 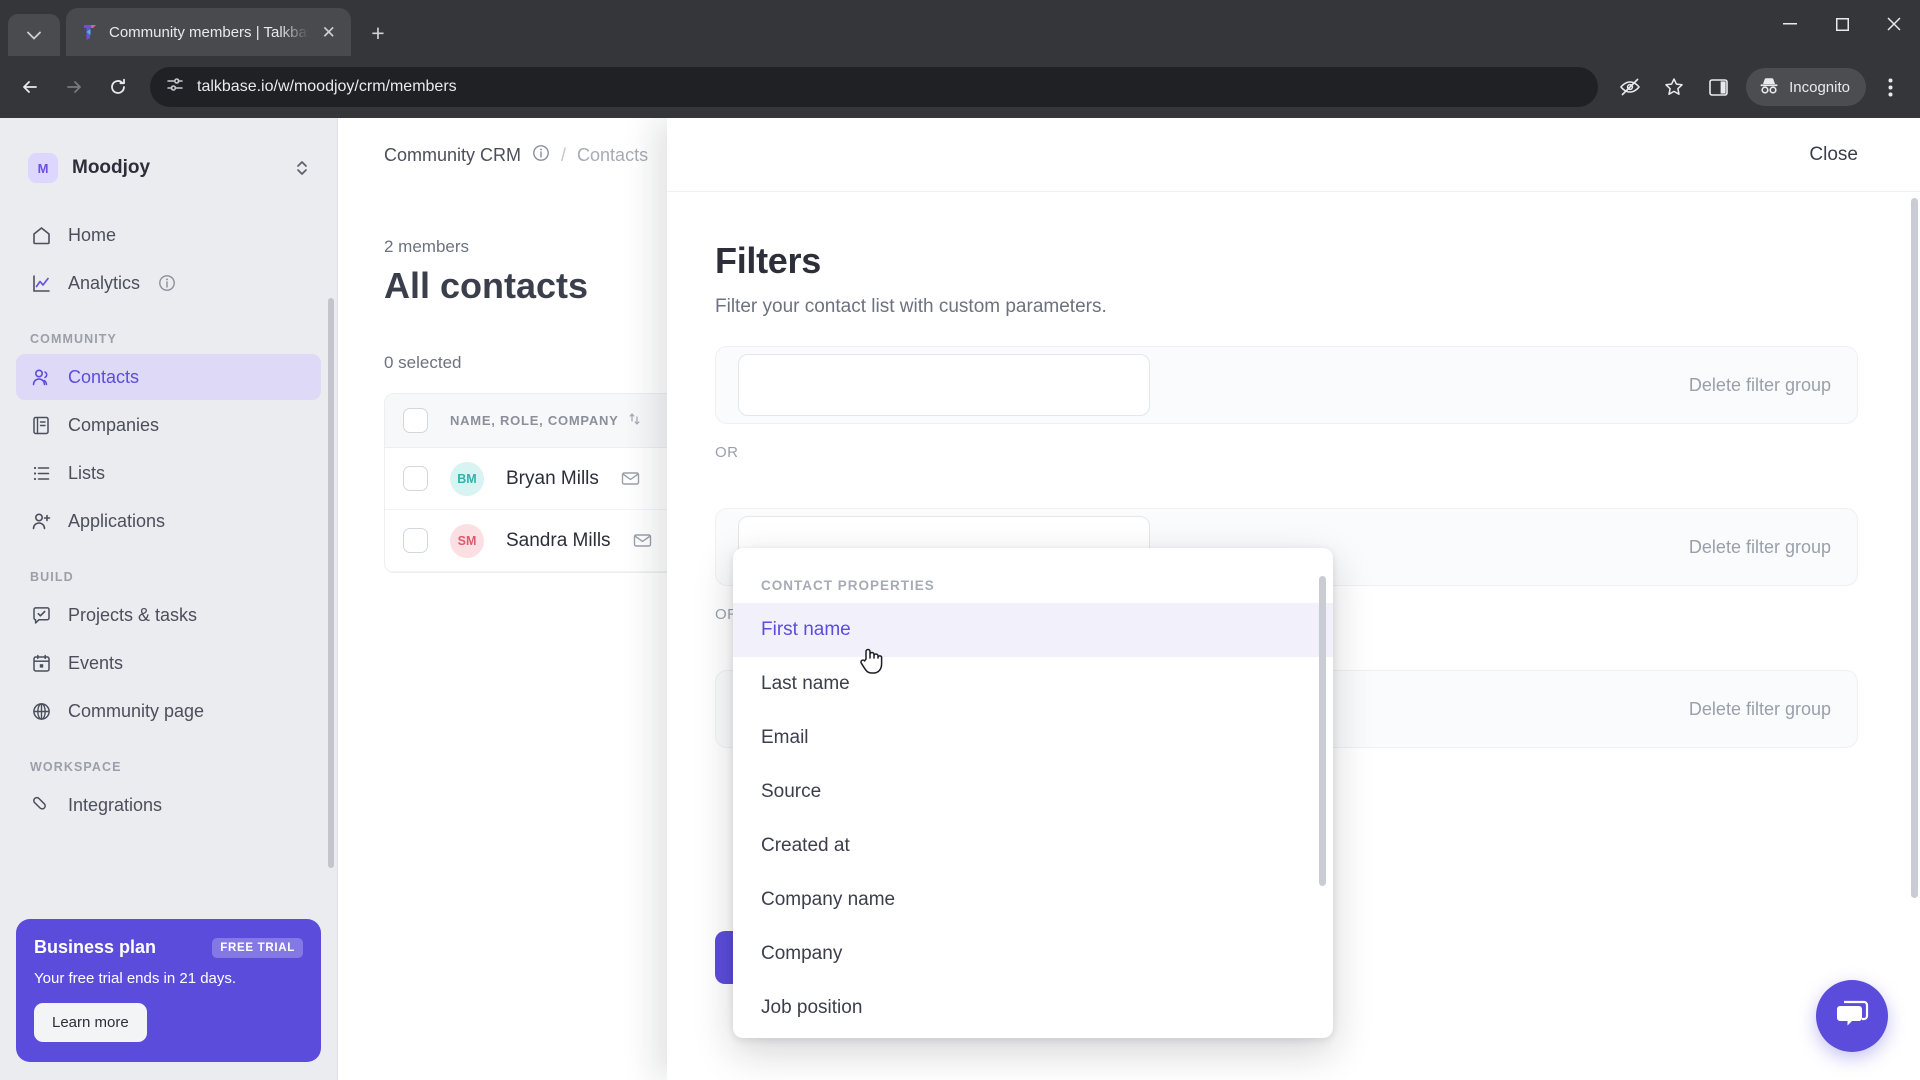 I want to click on tab-title: Community members | Talkbase, so click(x=209, y=32).